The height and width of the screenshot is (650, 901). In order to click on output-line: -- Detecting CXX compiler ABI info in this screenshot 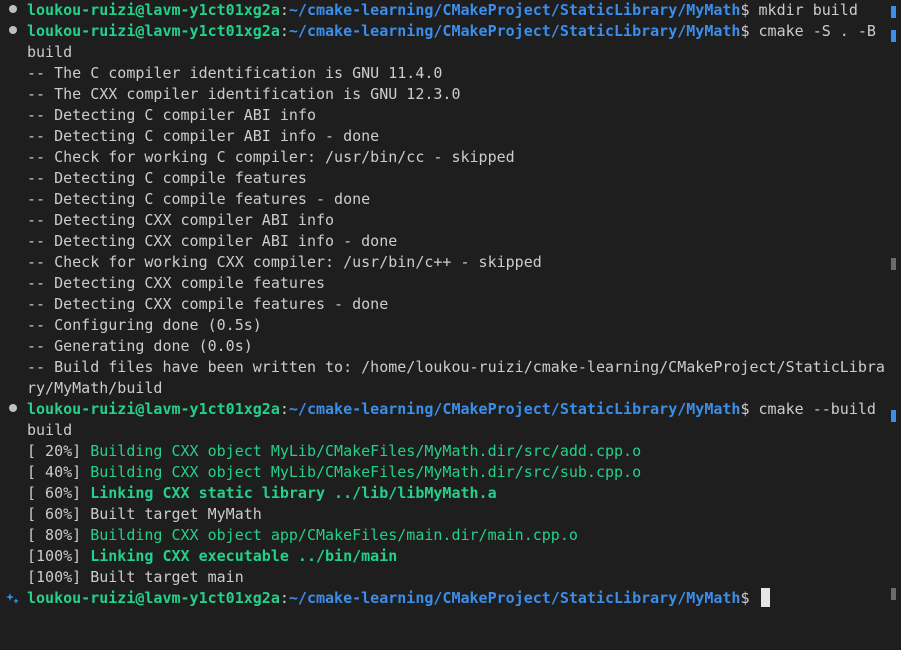, I will do `click(444, 220)`.